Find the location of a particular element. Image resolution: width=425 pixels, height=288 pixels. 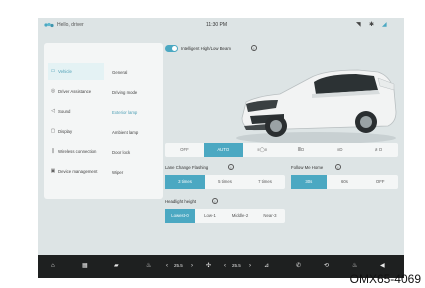

lane-change-selector: 3 times 5 times 7 times is located at coordinates (225, 182).